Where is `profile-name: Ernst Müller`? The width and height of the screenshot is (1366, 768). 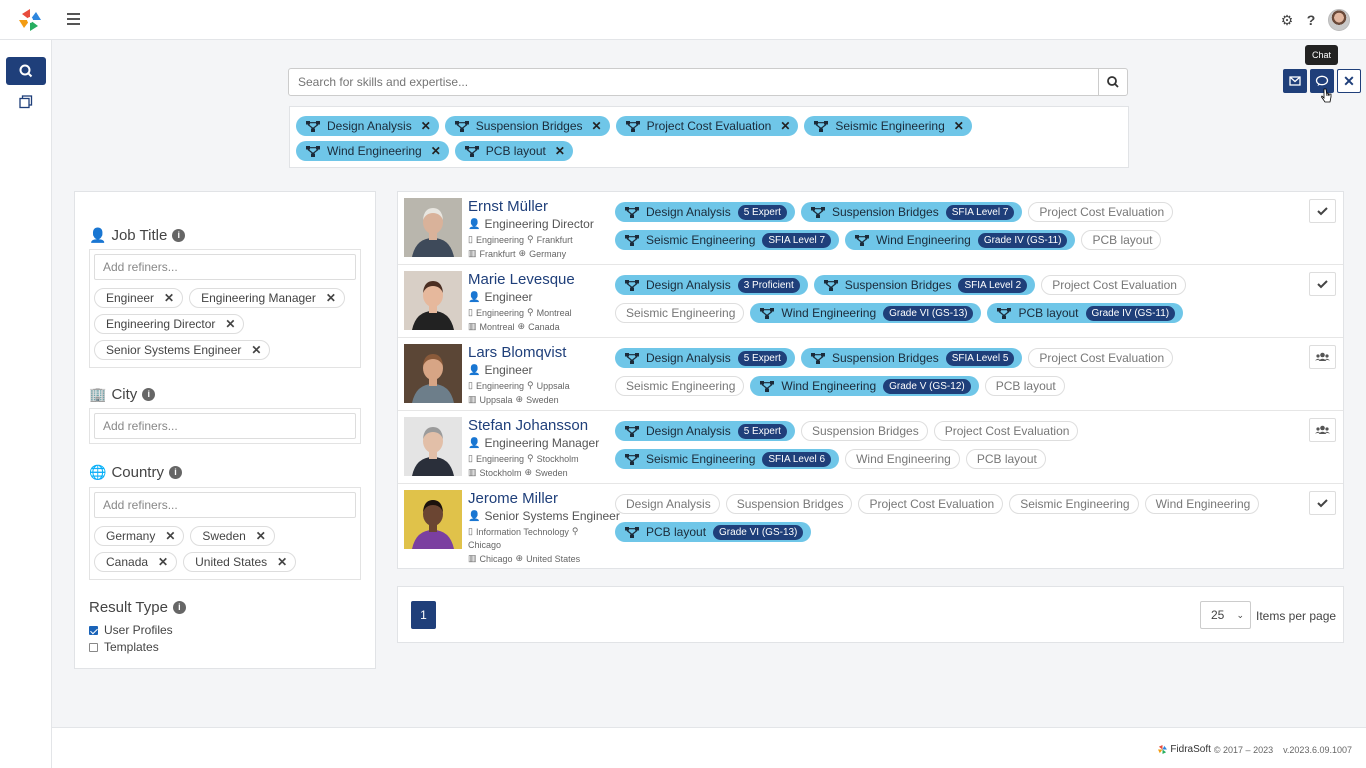
profile-name: Ernst Müller is located at coordinates (508, 206).